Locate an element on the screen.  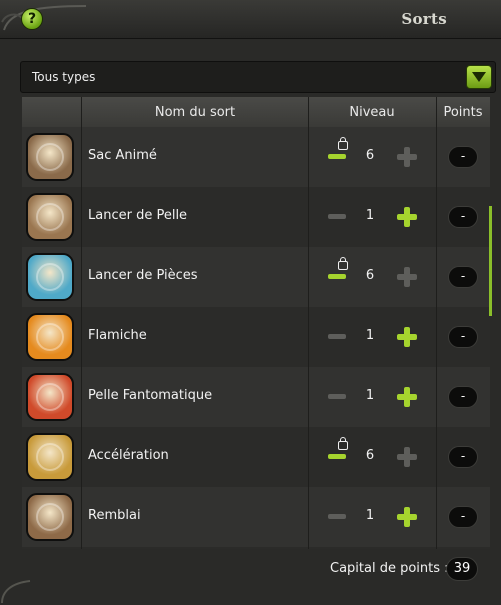
spell-row: Remblai 1 - is located at coordinates (256, 517).